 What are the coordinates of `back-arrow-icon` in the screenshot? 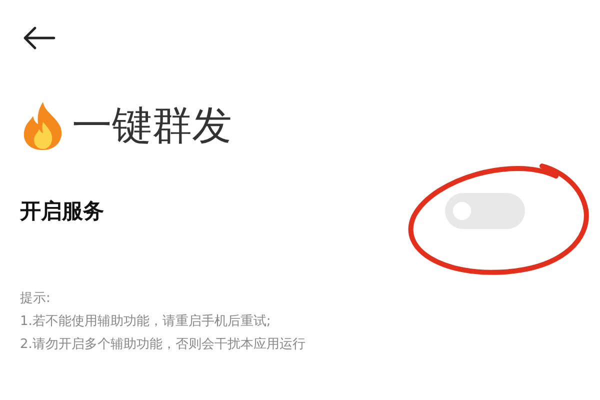 It's located at (39, 38).